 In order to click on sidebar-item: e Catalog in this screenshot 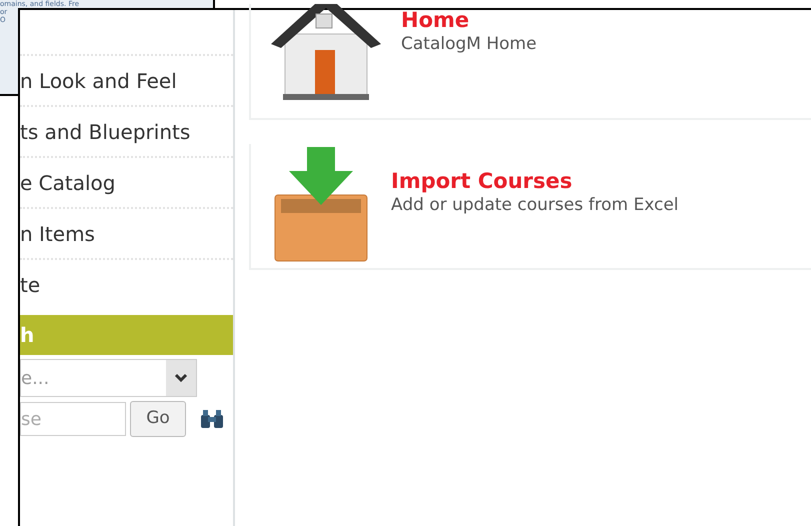, I will do `click(126, 181)`.